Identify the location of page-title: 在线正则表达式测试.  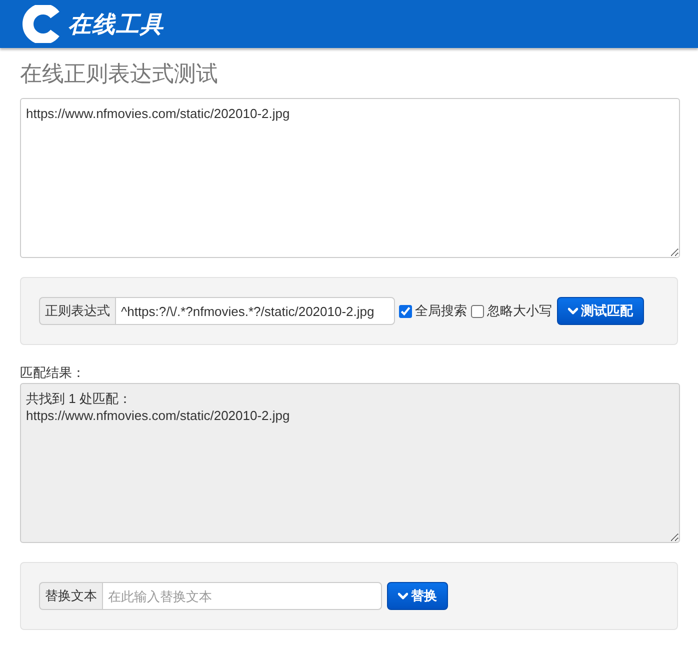
(119, 74).